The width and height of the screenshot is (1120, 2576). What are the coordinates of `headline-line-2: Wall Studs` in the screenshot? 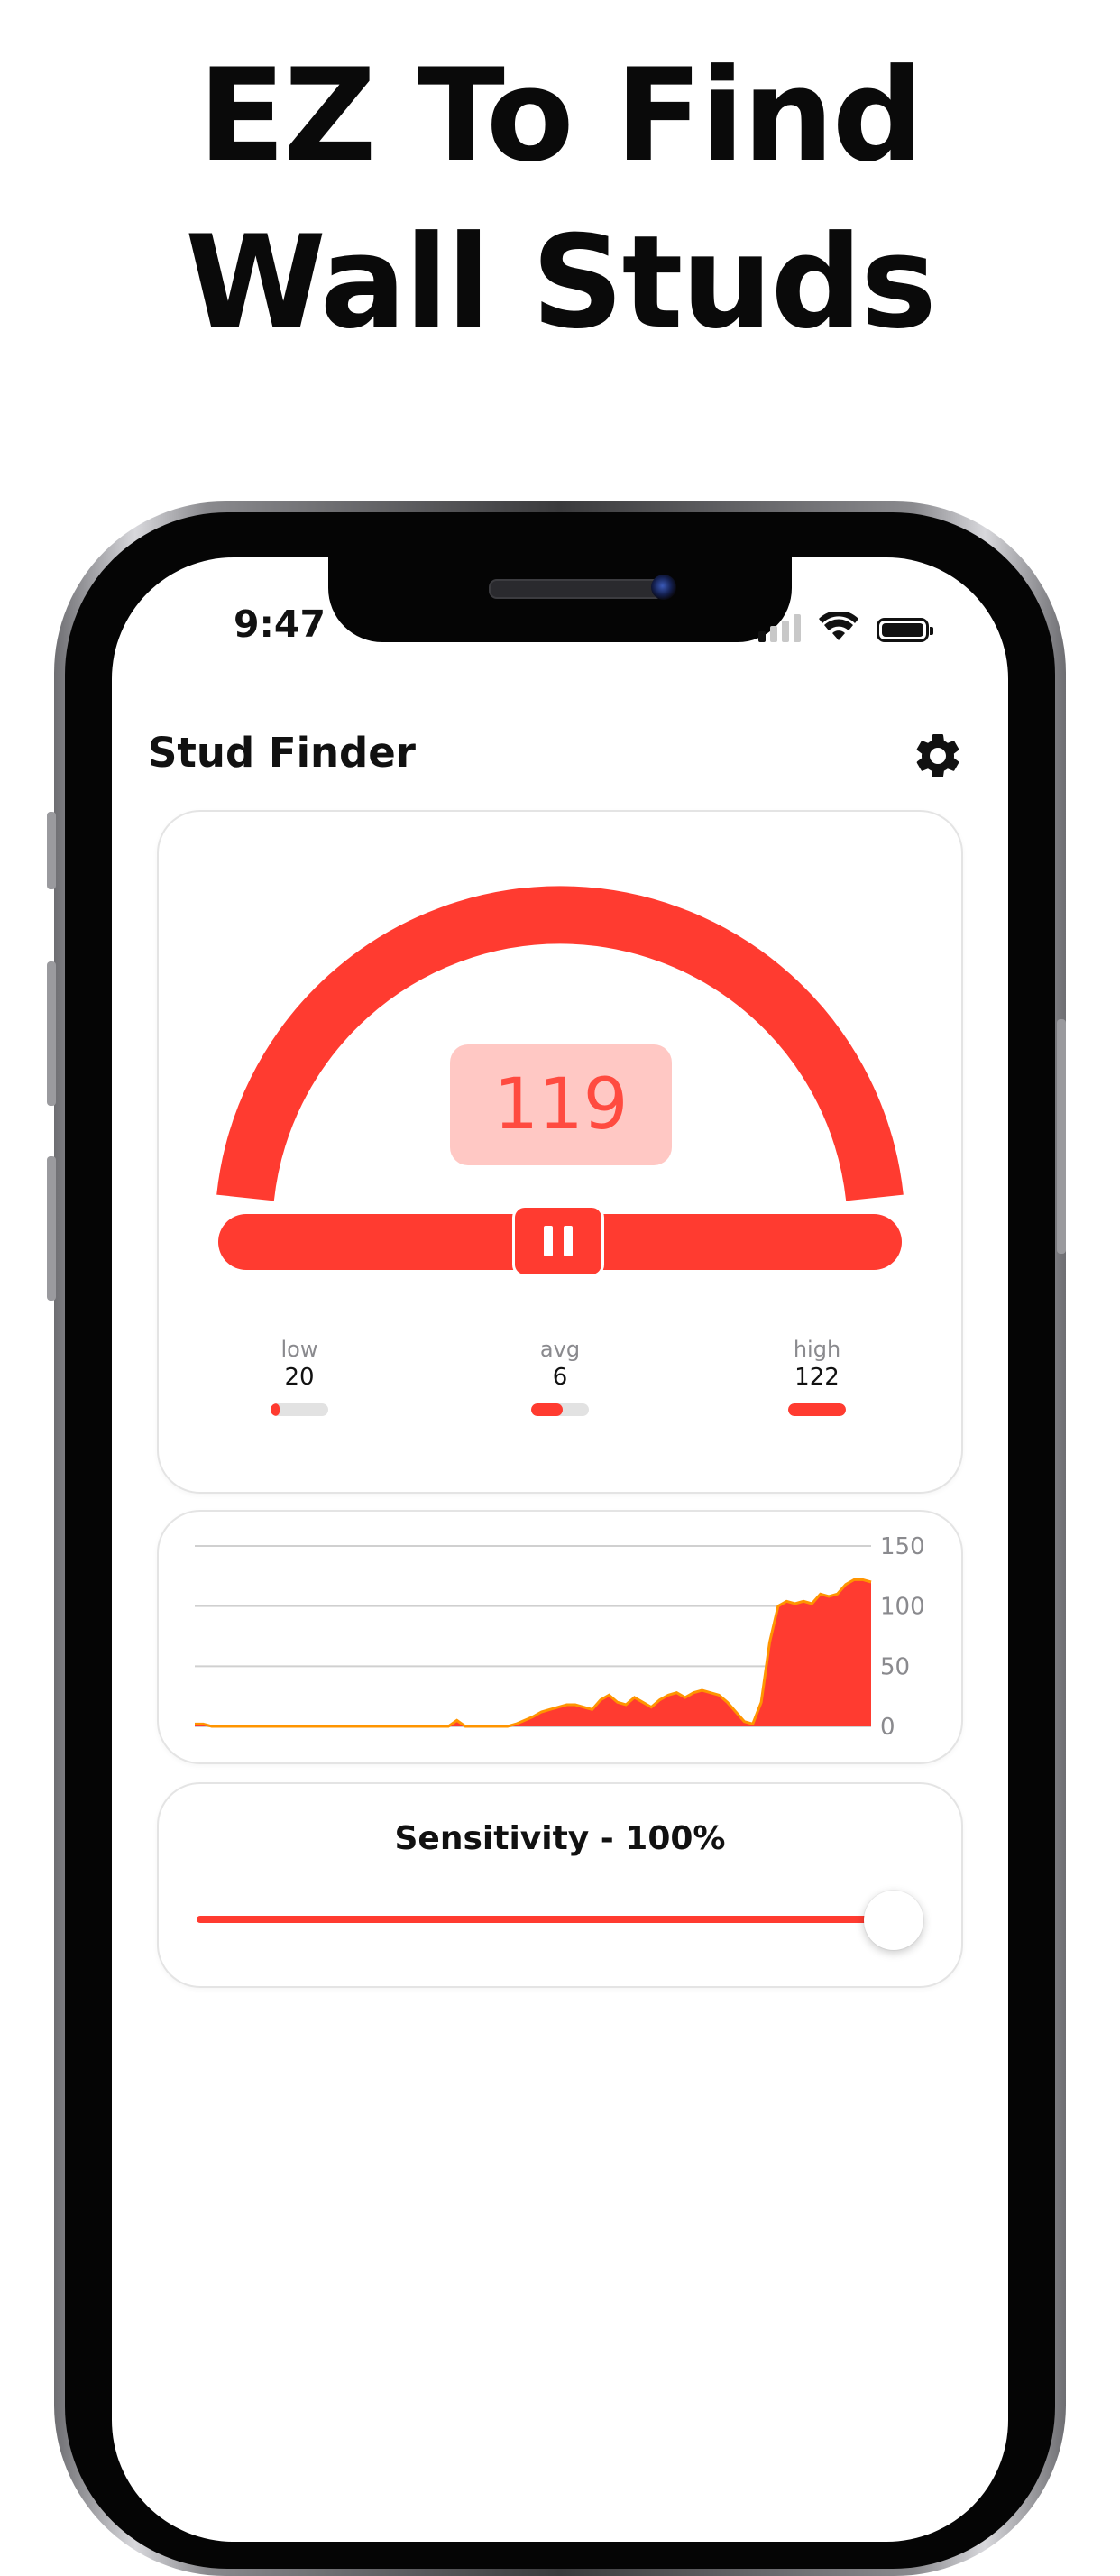 It's located at (561, 282).